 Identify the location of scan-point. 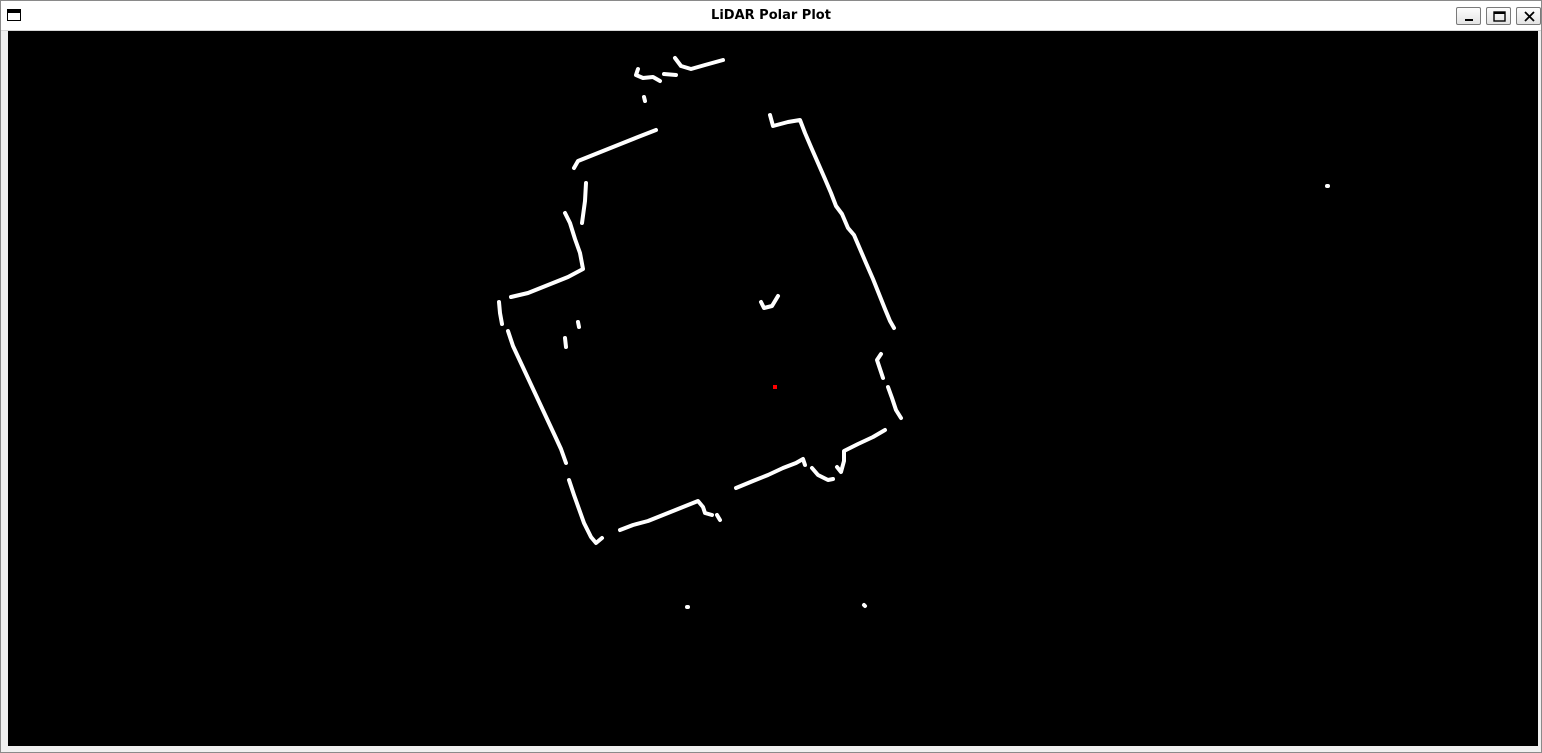
(864, 605).